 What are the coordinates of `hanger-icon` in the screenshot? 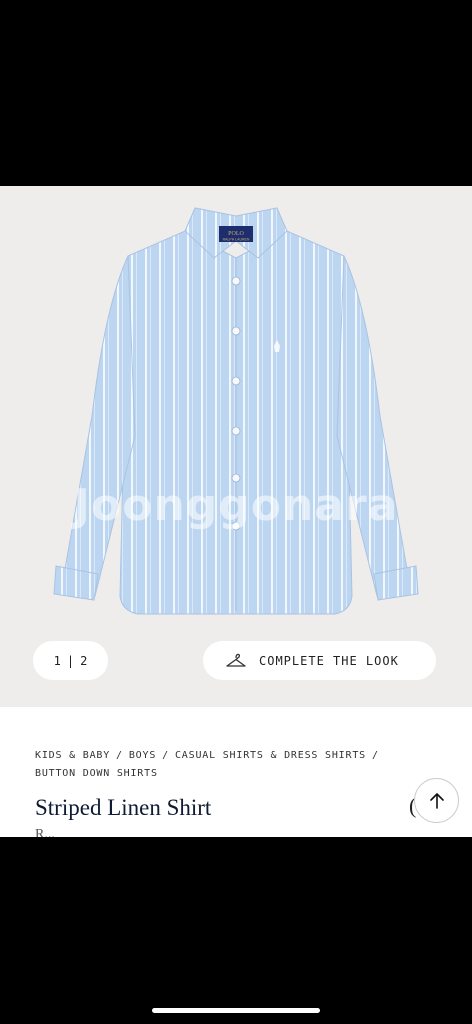 It's located at (236, 660).